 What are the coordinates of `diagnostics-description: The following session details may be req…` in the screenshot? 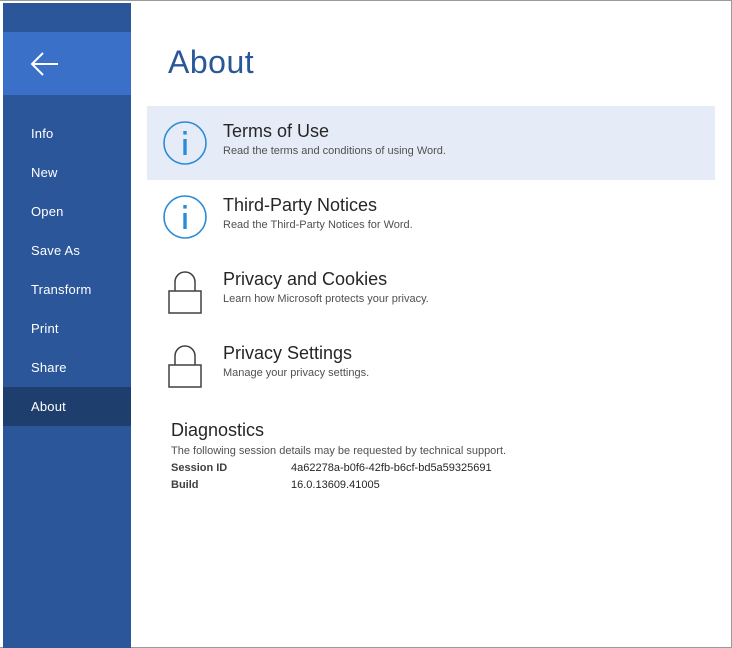 It's located at (339, 451).